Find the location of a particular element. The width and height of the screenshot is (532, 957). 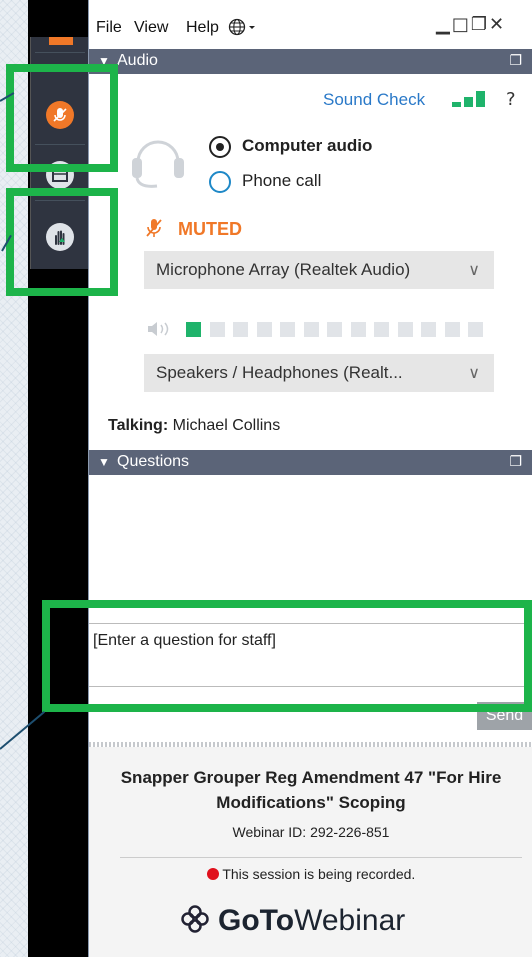

window-controls: ▁□❐✕ is located at coordinates (471, 24).